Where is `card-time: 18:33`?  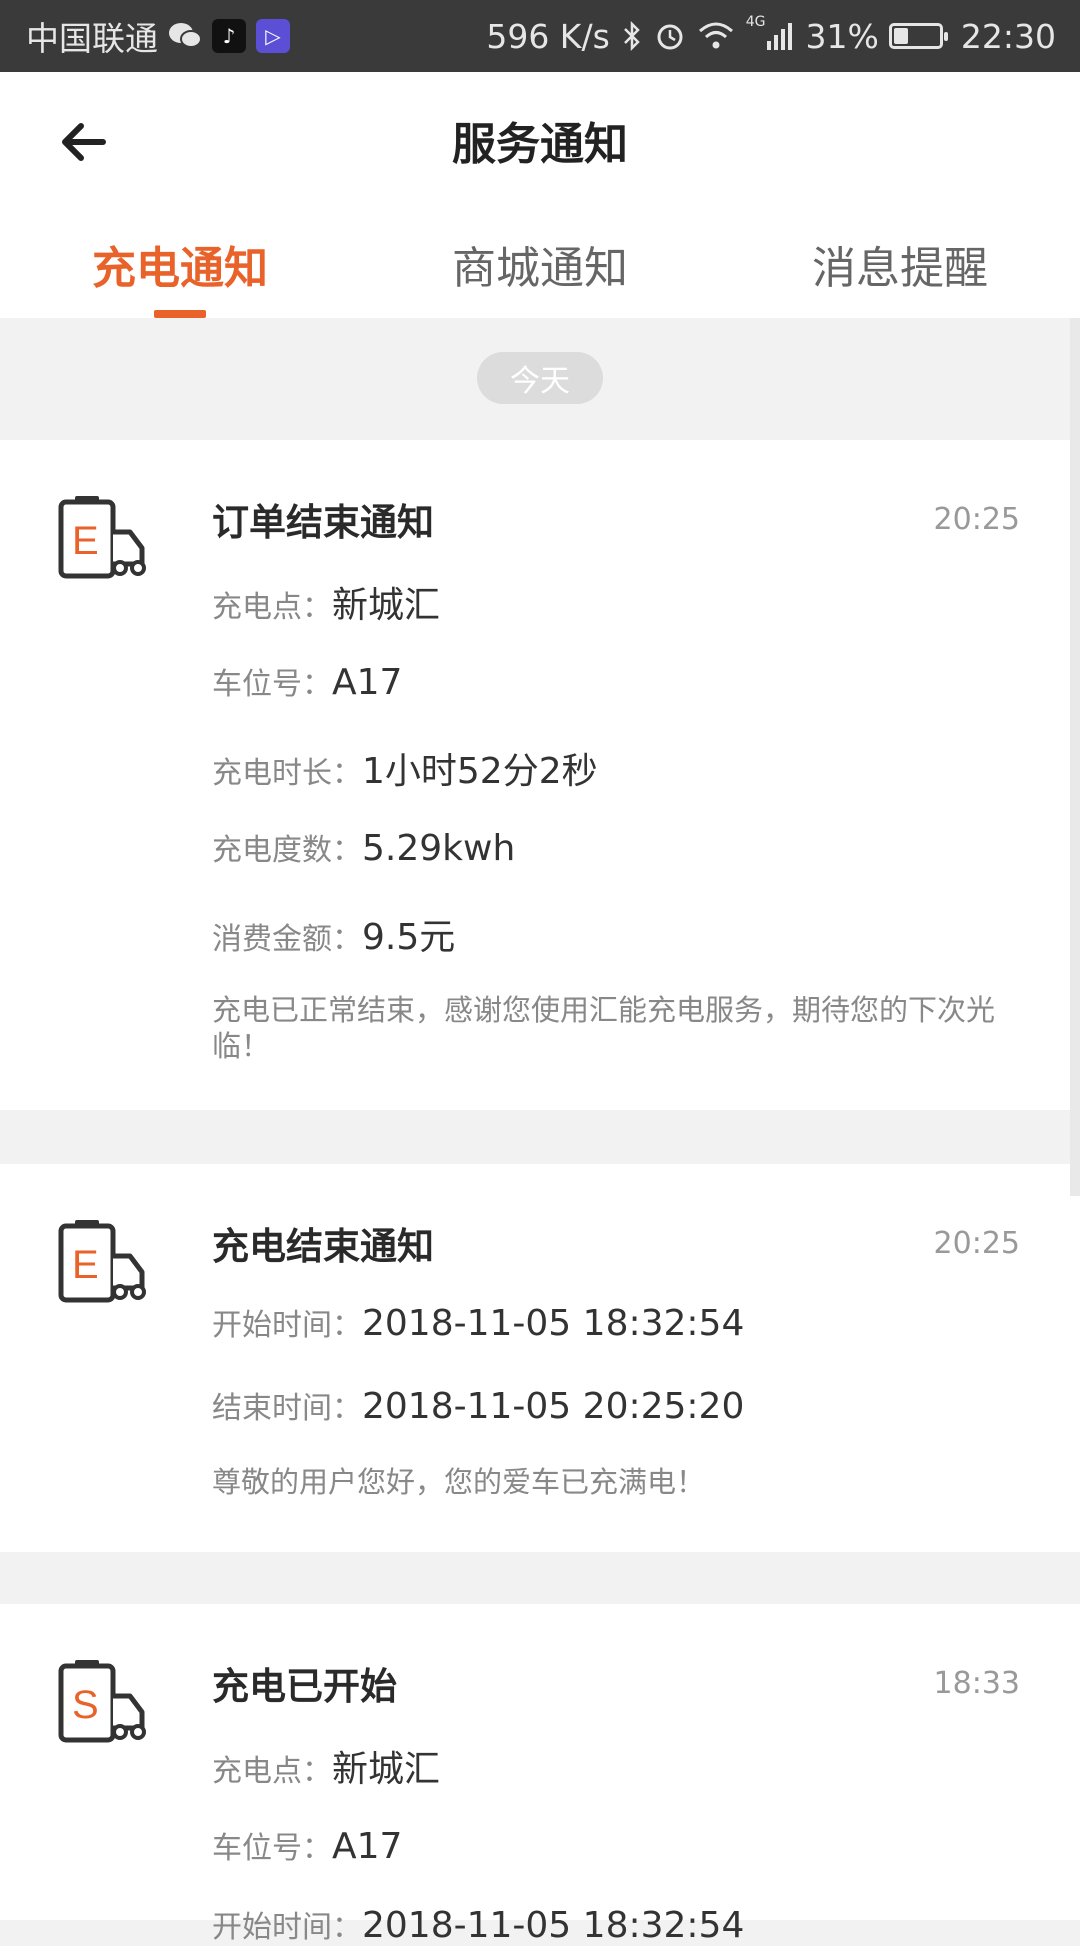
card-time: 18:33 is located at coordinates (976, 1683).